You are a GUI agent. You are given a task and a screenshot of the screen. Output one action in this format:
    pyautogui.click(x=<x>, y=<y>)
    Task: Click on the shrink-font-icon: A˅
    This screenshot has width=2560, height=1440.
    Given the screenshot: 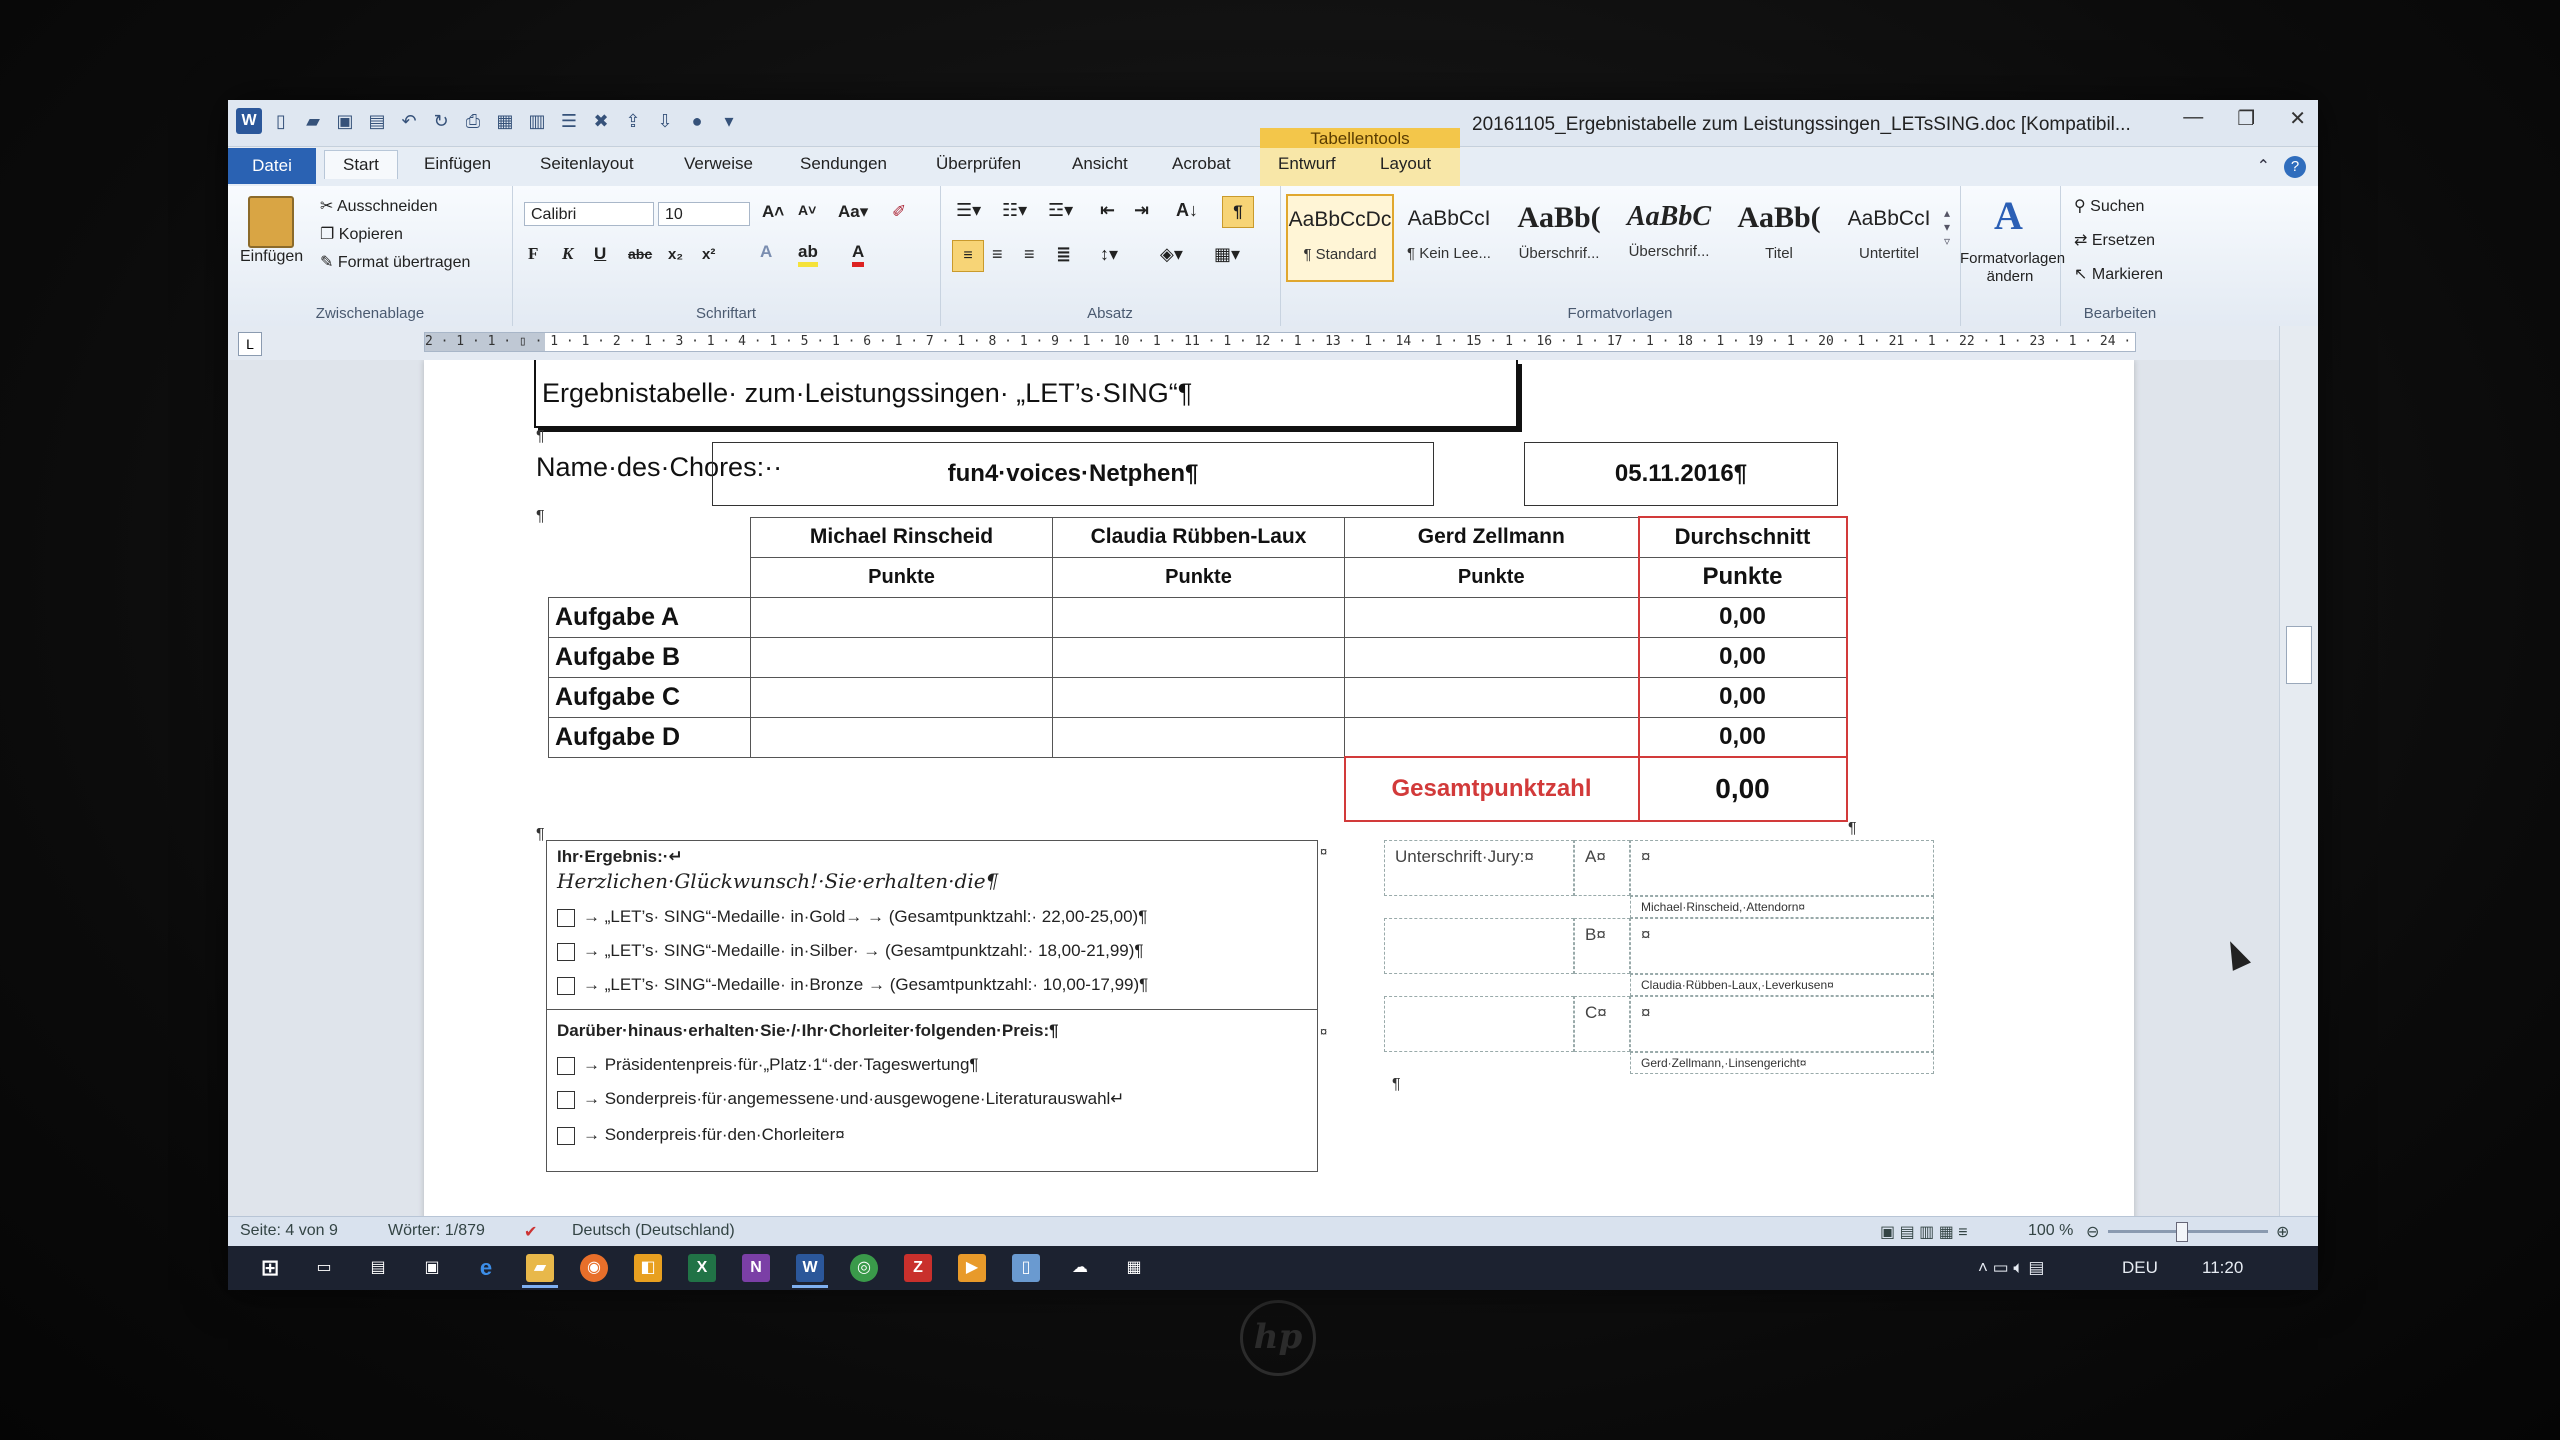 What is the action you would take?
    pyautogui.click(x=807, y=210)
    